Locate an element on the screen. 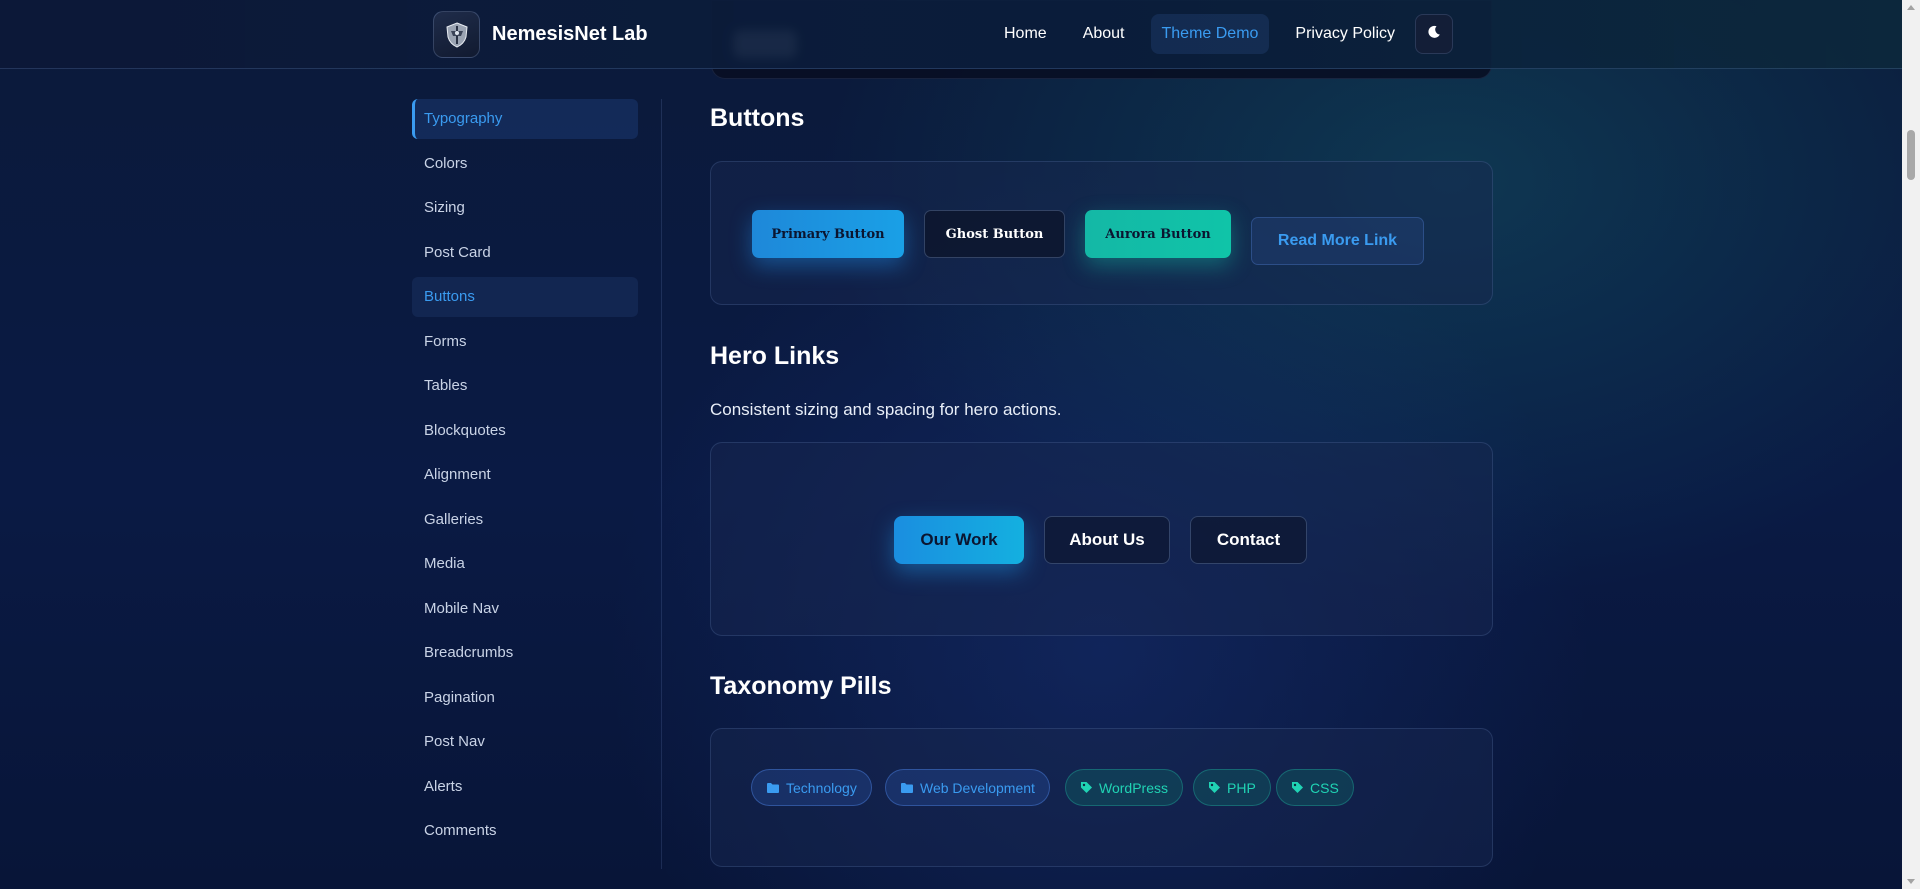 The image size is (1920, 889). main-nav: Home About Theme Demo Privacy Policy is located at coordinates (1219, 34).